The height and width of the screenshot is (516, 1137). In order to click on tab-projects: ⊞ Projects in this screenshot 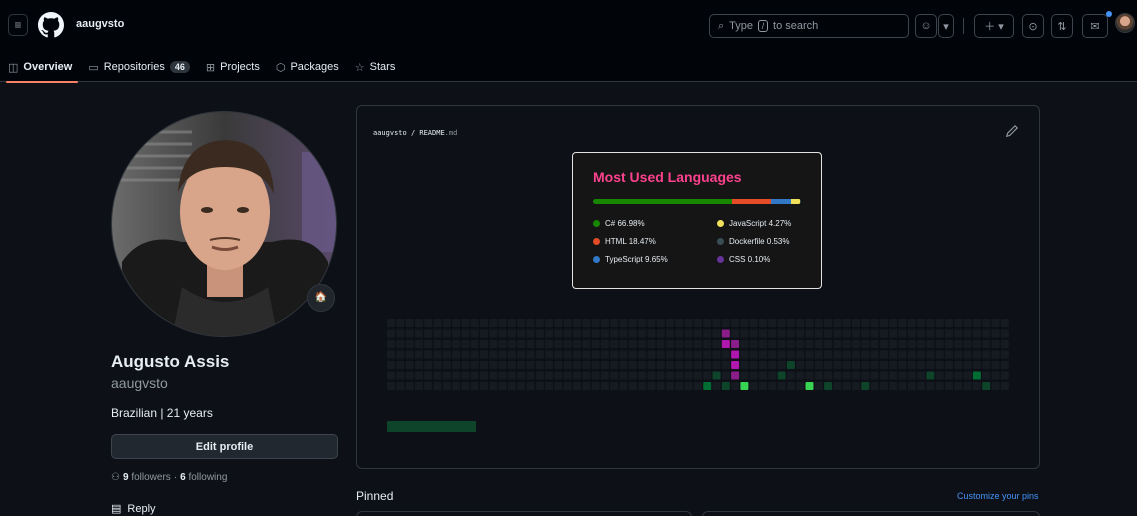, I will do `click(233, 67)`.